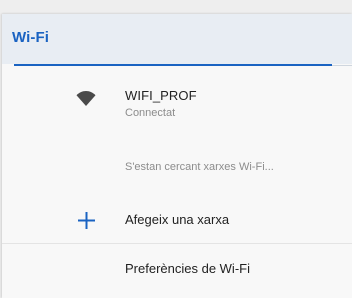  I want to click on wifi-preferences-label: Preferències de Wi-Fi, so click(187, 268).